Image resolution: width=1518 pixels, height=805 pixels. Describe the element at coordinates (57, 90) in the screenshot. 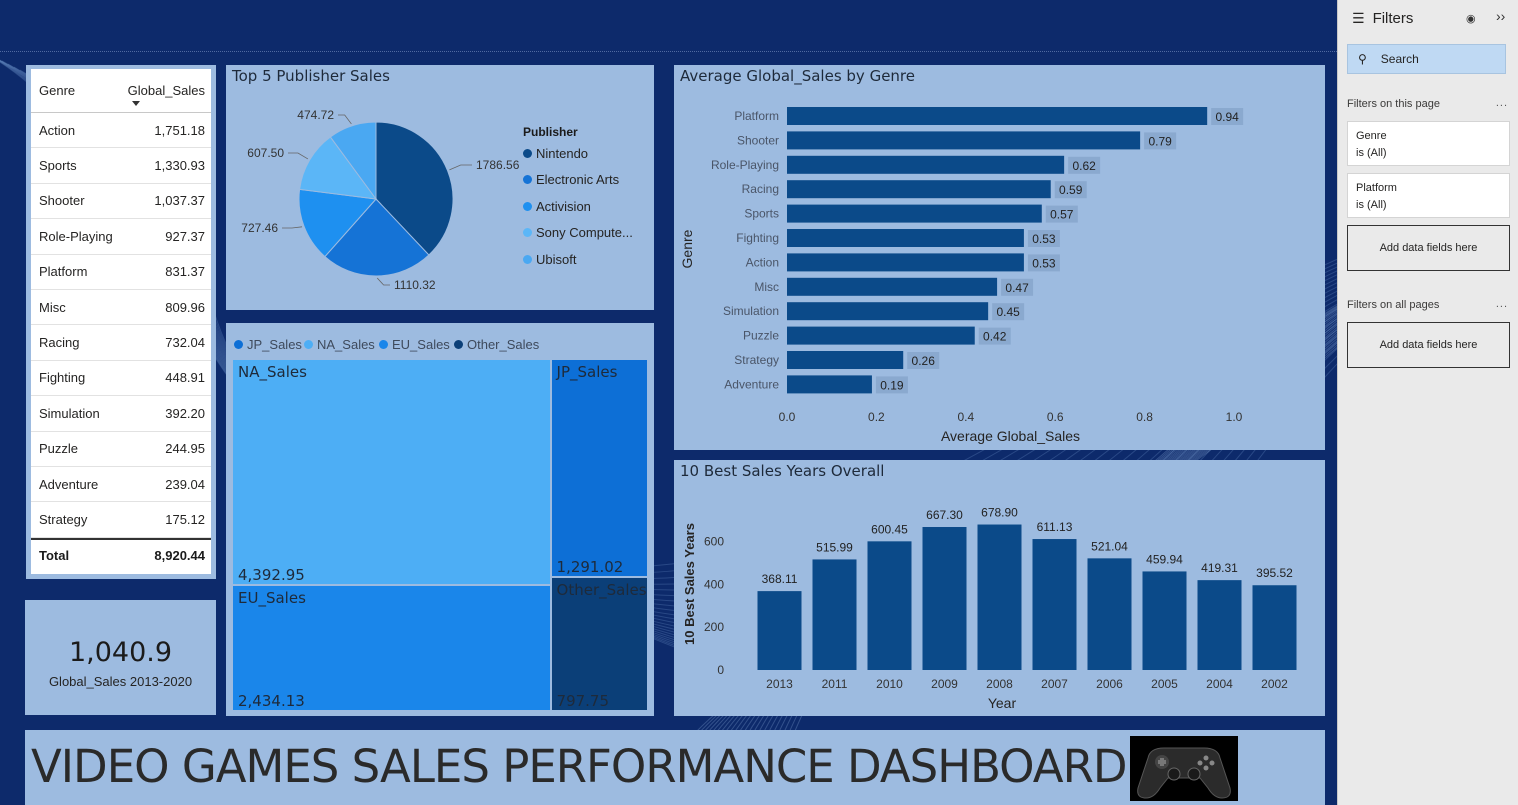

I see `column-header-genre: Genre` at that location.